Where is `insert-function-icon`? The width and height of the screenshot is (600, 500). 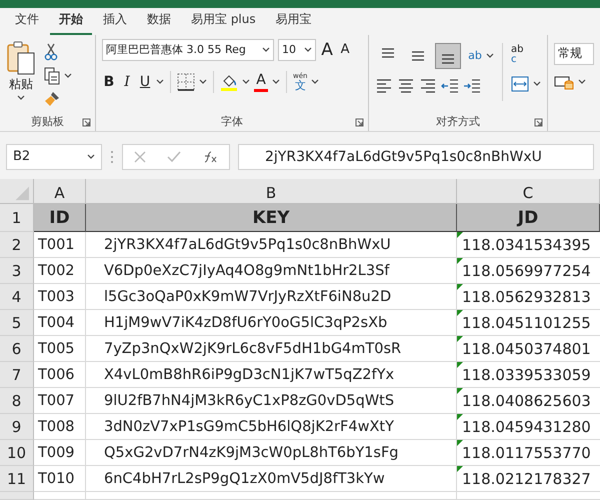 insert-function-icon is located at coordinates (210, 156).